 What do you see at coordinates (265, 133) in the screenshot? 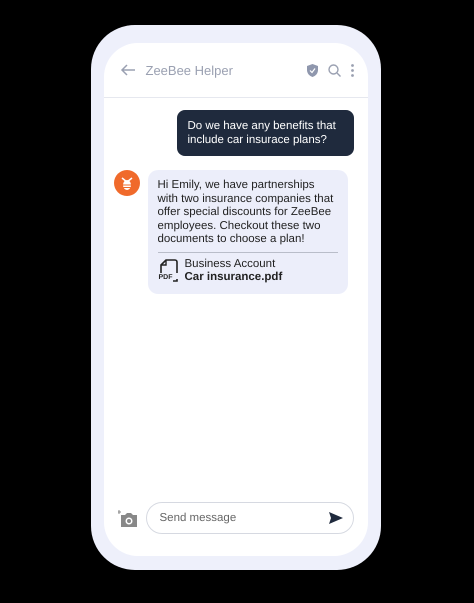
I see `sent-message: Do we have any benefits that include car insurace plans?` at bounding box center [265, 133].